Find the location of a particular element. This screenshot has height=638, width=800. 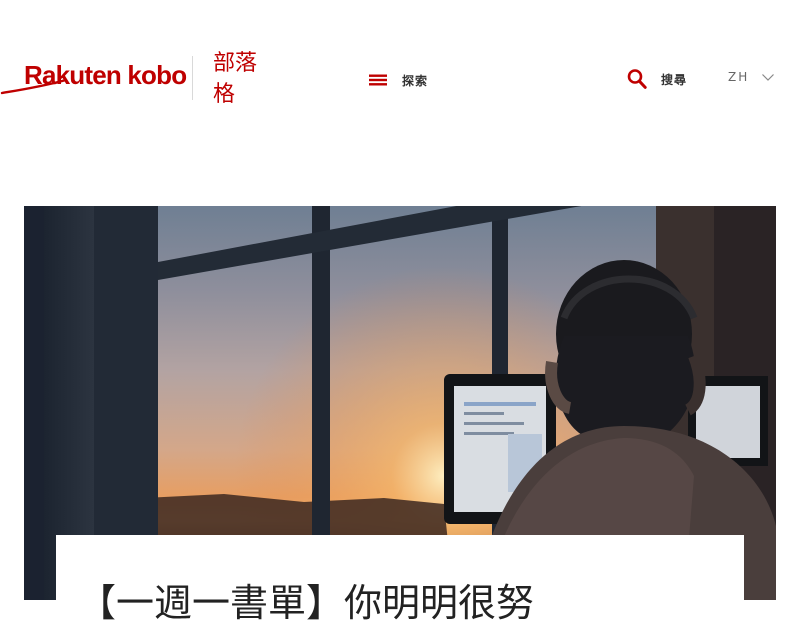

blog-label: 部落格 is located at coordinates (239, 79).